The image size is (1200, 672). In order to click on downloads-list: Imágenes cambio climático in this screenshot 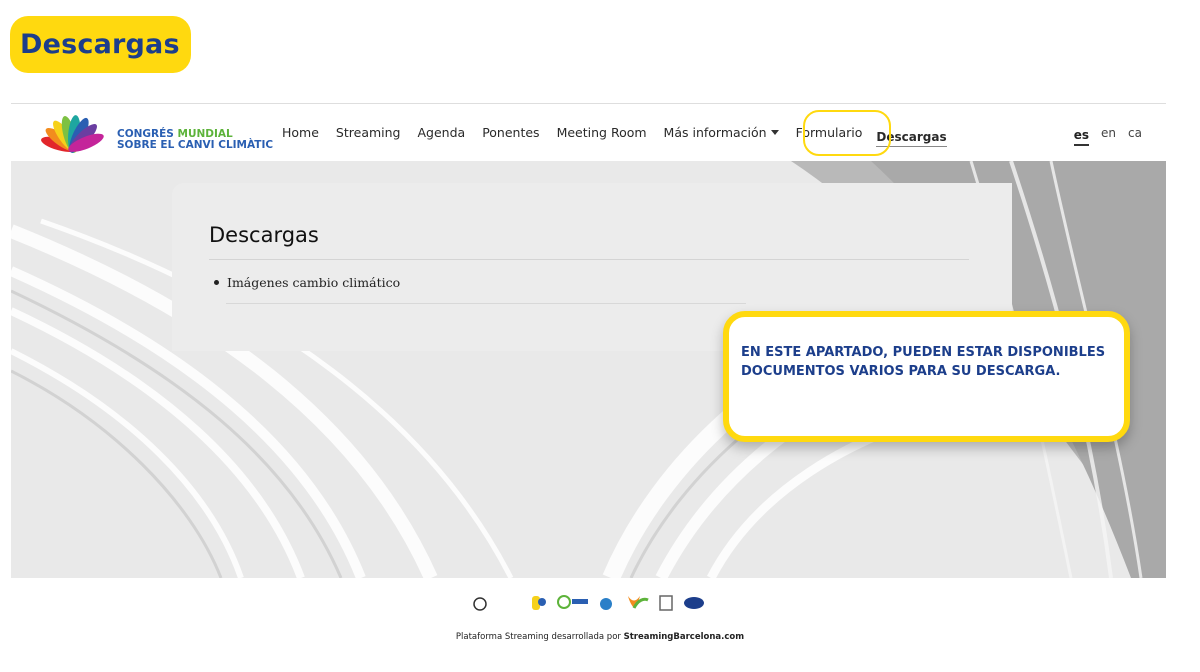, I will do `click(307, 282)`.